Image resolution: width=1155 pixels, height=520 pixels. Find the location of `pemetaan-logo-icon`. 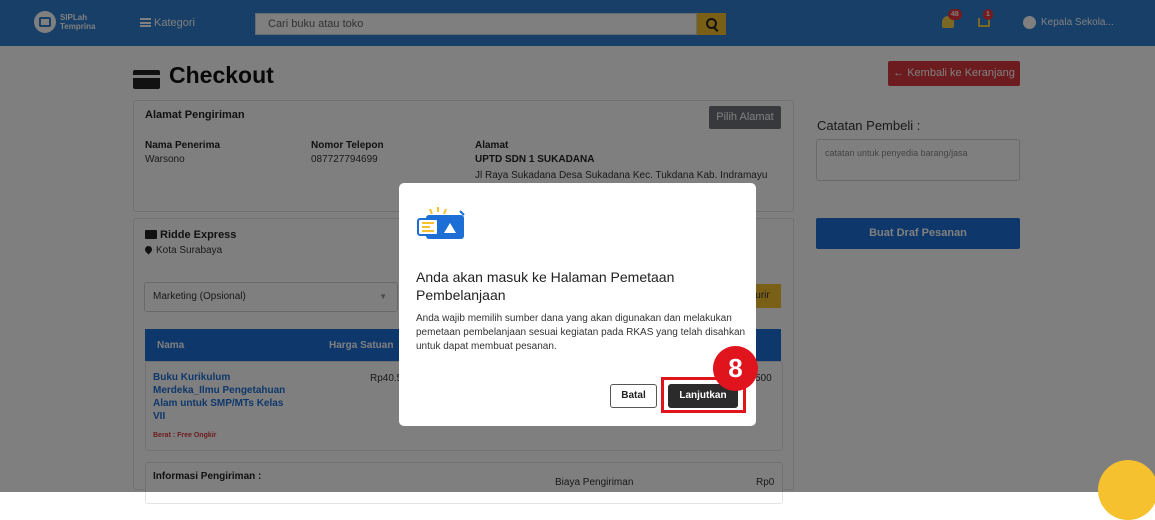

pemetaan-logo-icon is located at coordinates (441, 223).